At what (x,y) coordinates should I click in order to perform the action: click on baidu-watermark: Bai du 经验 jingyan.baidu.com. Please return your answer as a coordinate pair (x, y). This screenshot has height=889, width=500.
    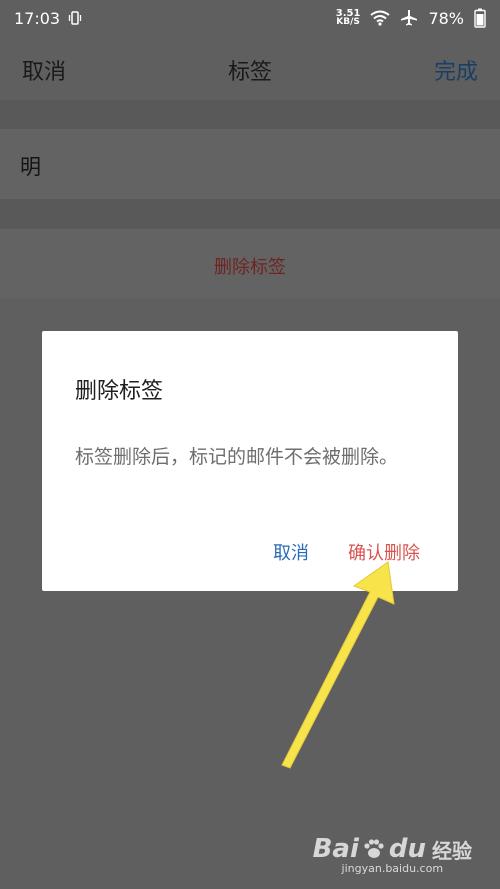
    Looking at the image, I should click on (392, 854).